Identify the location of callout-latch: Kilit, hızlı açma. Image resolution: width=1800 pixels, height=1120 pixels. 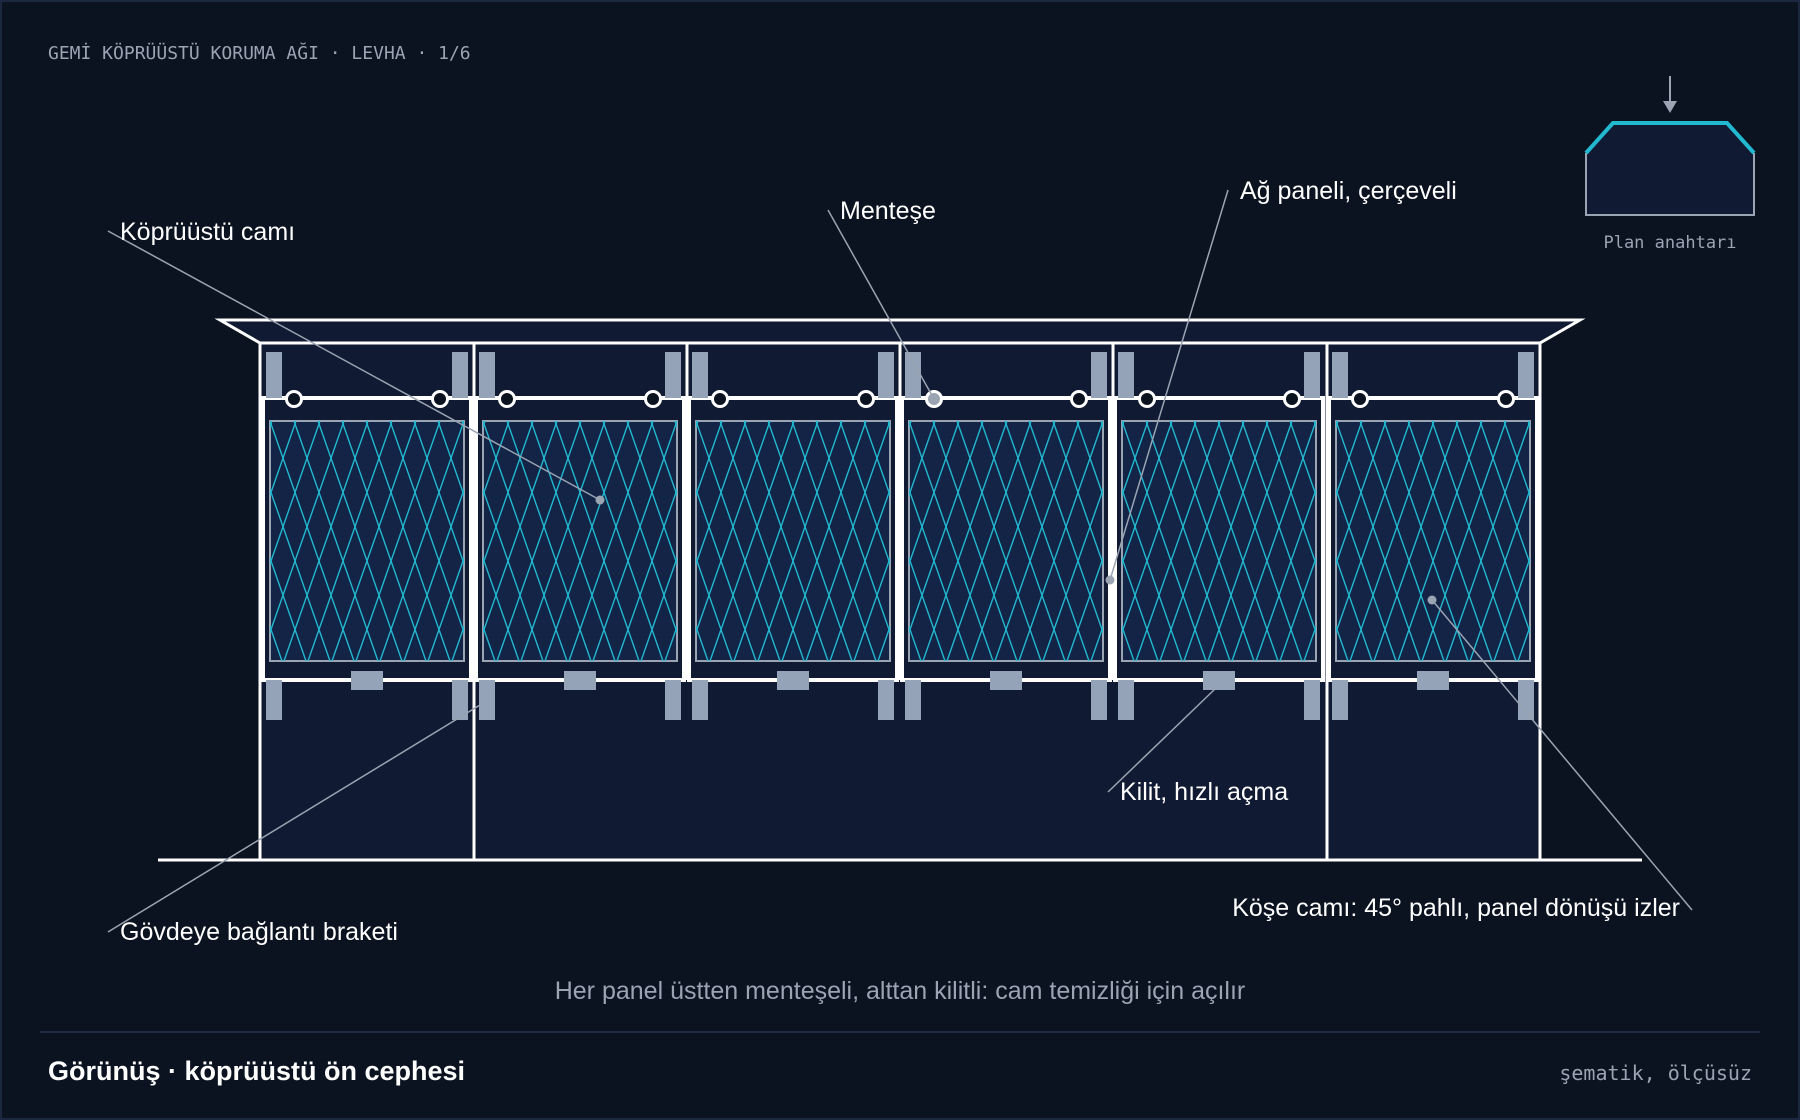
(1204, 792).